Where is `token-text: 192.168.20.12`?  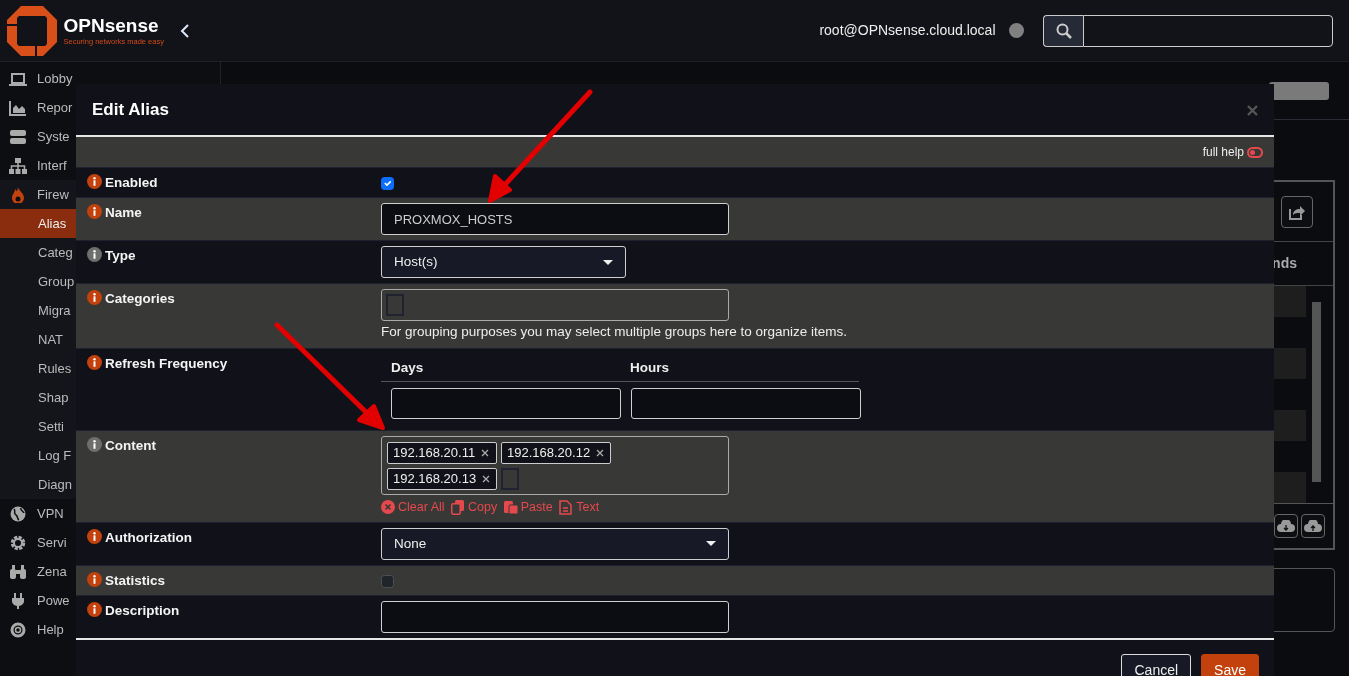 token-text: 192.168.20.12 is located at coordinates (549, 453).